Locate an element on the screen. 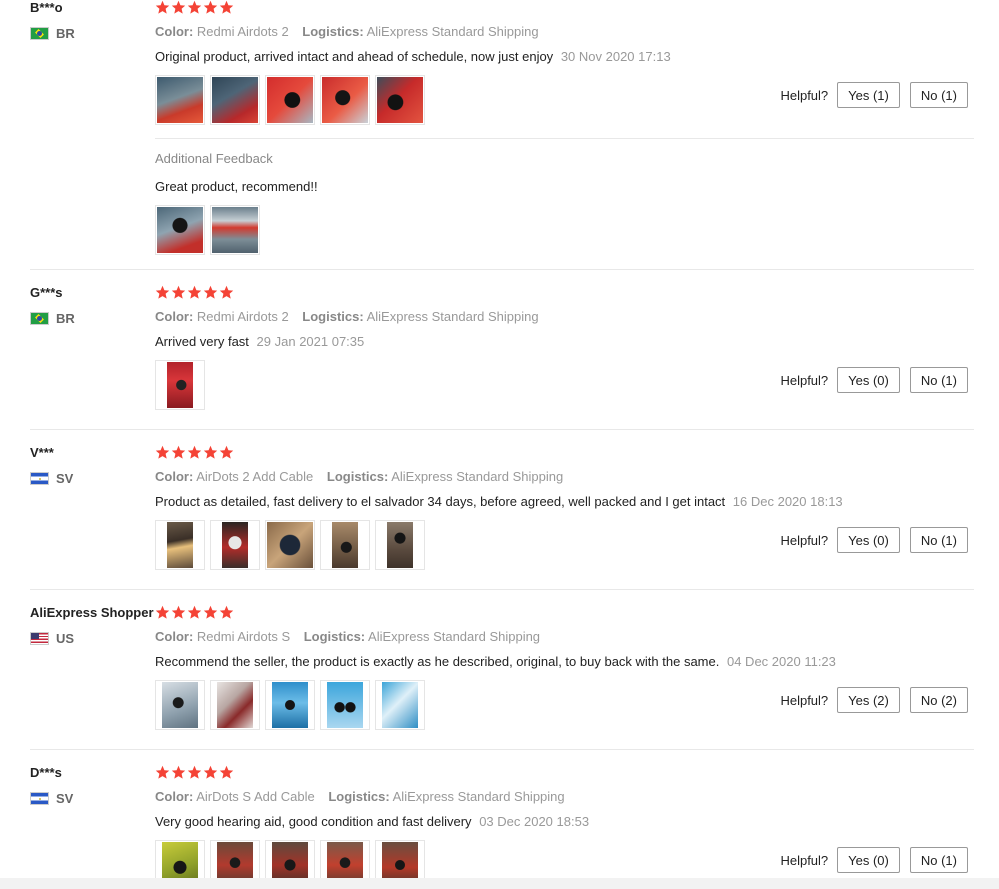  helpful-vote: Helpful? Yes (2) No (2) is located at coordinates (874, 700).